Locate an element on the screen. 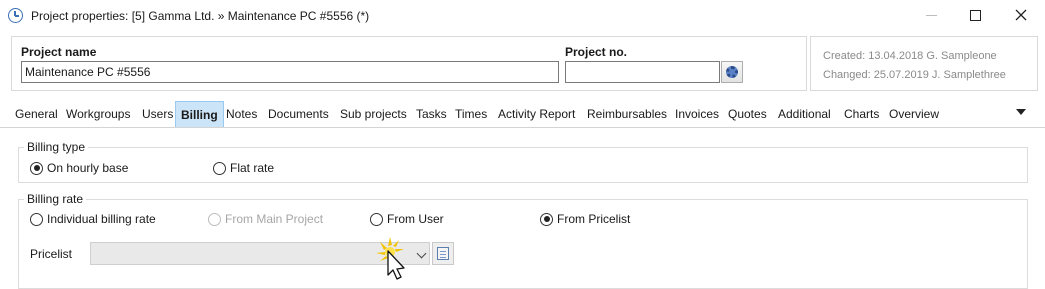  tab-notes: Notes is located at coordinates (241, 114).